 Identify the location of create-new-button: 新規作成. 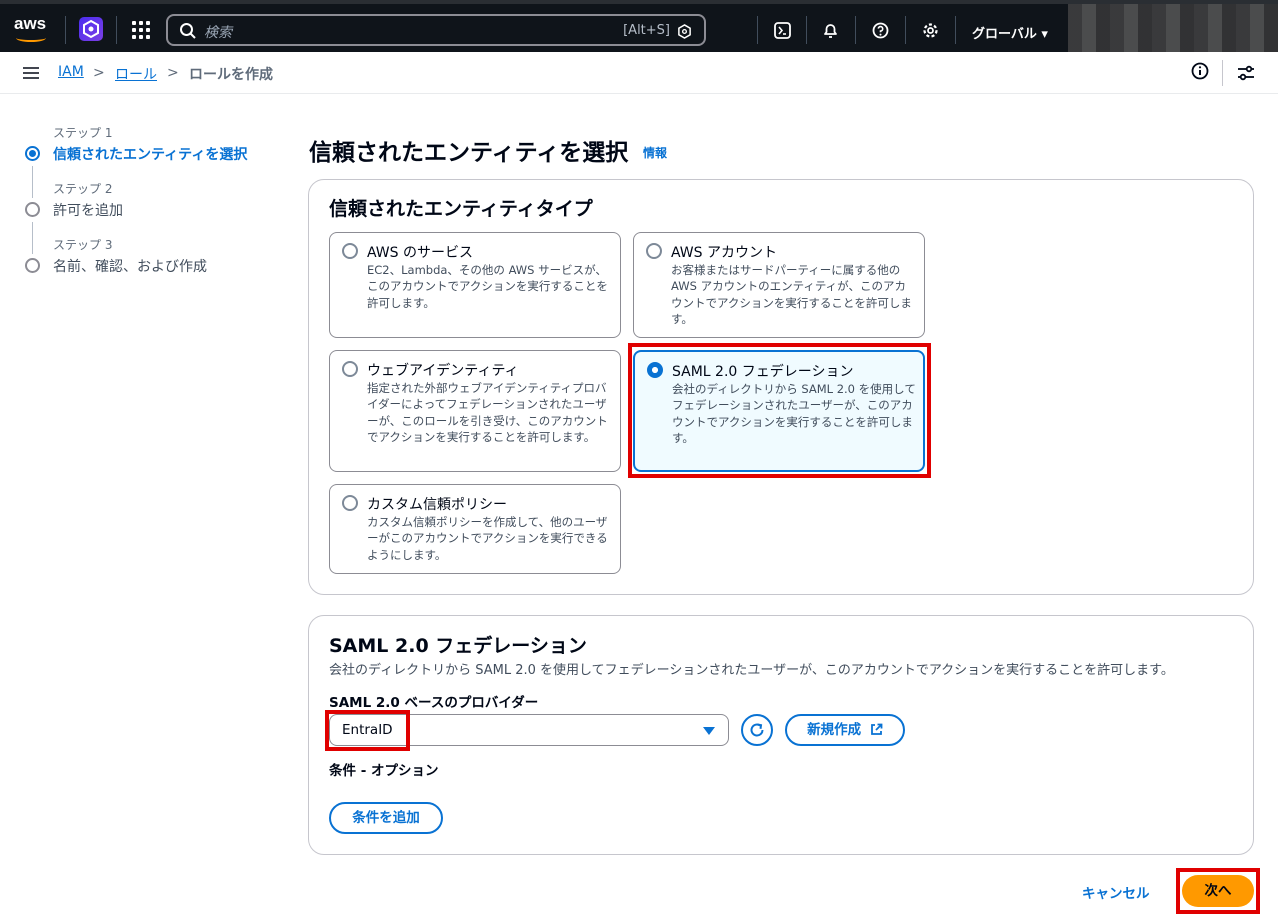
(845, 730).